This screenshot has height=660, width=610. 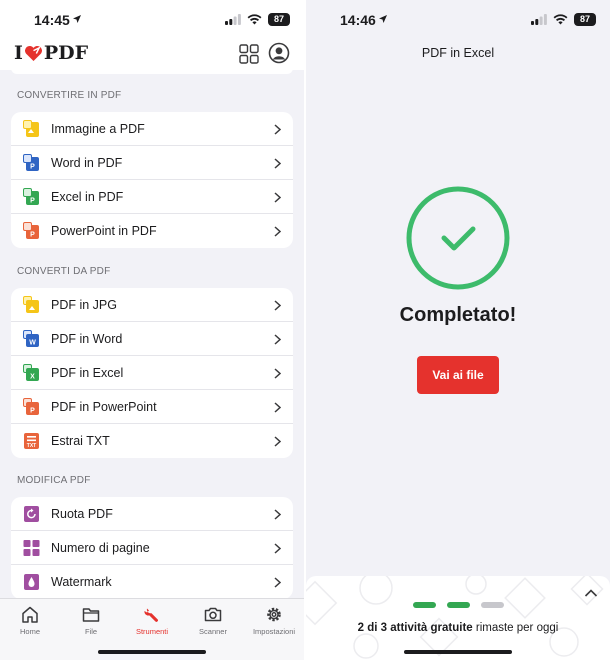 What do you see at coordinates (82, 513) in the screenshot?
I see `tool-label: Ruota PDF` at bounding box center [82, 513].